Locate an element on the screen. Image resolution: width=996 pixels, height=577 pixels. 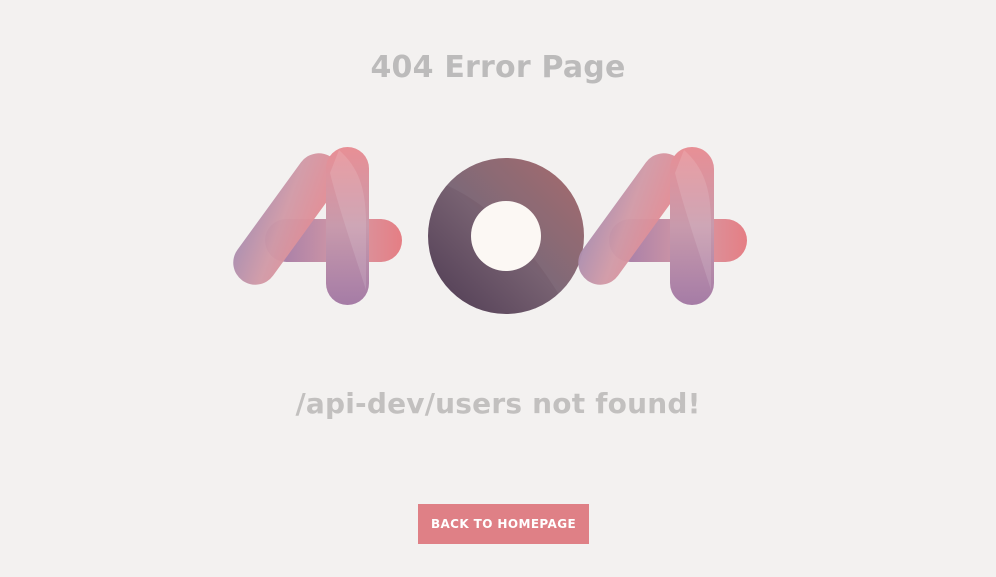
right-four-glyph is located at coordinates (662, 226).